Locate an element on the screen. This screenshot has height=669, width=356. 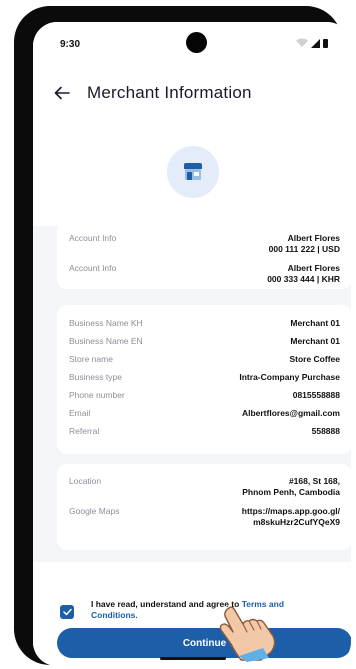
account-value: Albert Flores 000 333 444 | KHR is located at coordinates (303, 274).